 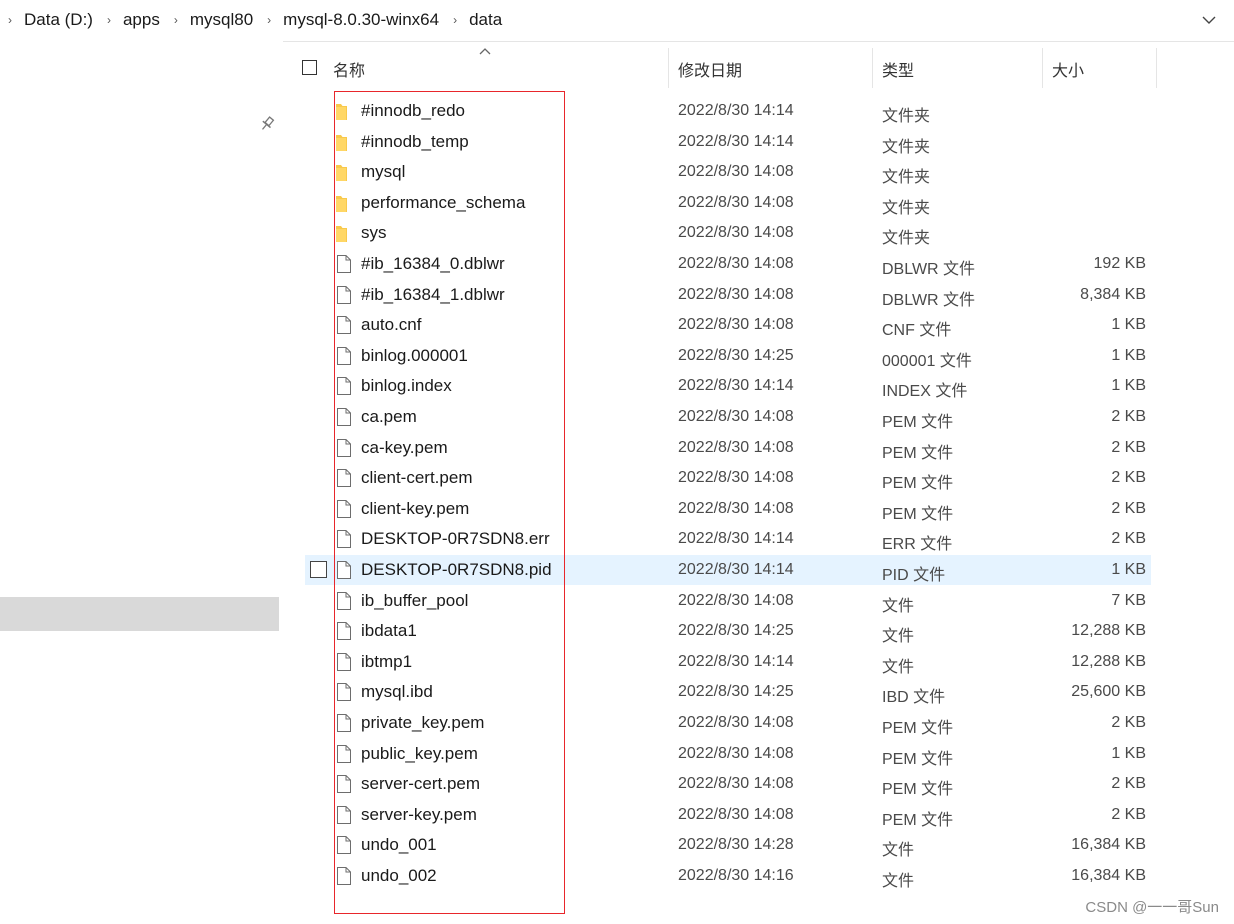 I want to click on file-row: mysql 2022/8/30 14:08 文件夹, so click(x=728, y=172).